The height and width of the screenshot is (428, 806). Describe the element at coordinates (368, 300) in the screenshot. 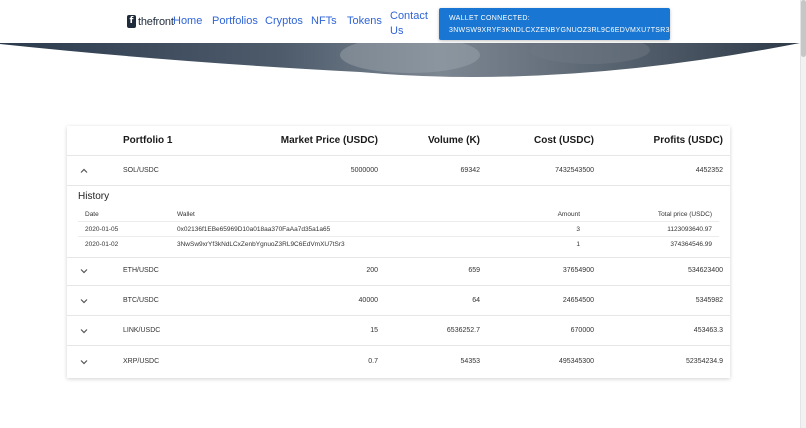

I see `market-price-cell: 40000` at that location.